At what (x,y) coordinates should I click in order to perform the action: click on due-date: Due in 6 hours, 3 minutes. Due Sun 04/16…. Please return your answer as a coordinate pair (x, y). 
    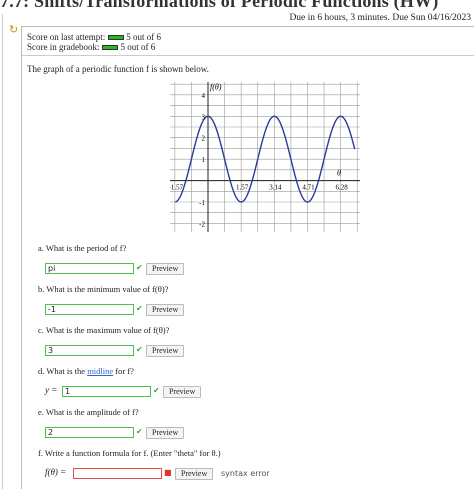
    Looking at the image, I should click on (380, 18).